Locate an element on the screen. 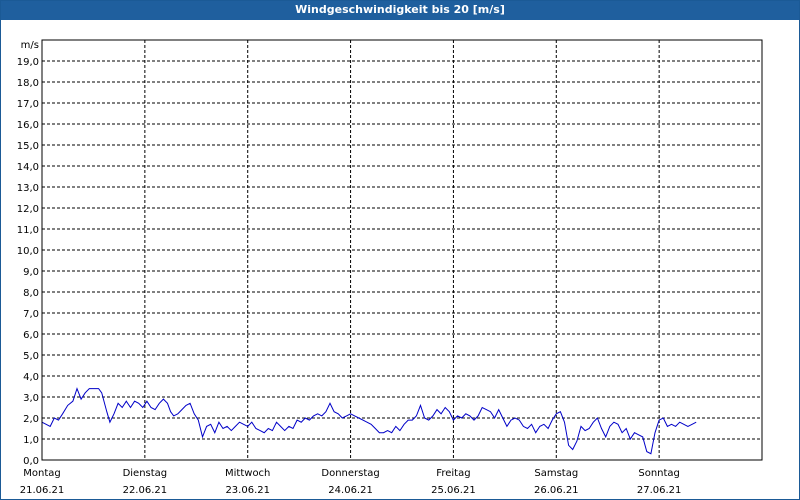 Image resolution: width=800 pixels, height=500 pixels. x-tick-date: 23.06.21 is located at coordinates (247, 490).